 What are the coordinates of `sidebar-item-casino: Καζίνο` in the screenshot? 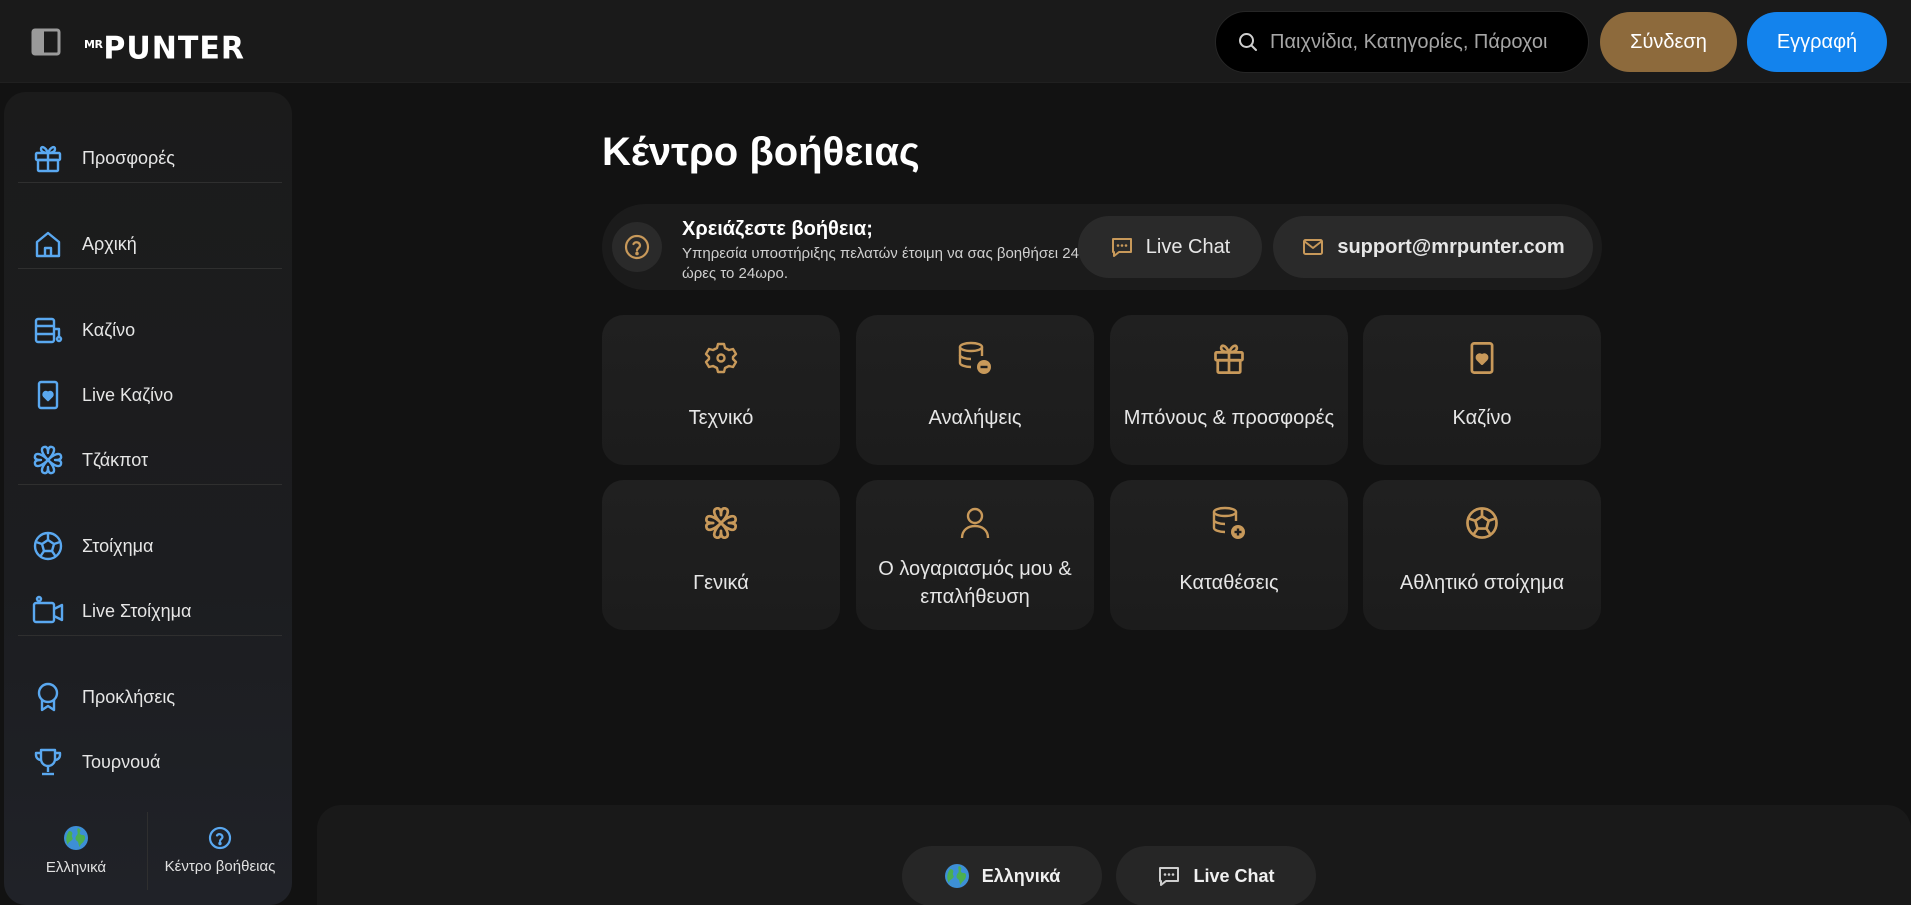 It's located at (150, 330).